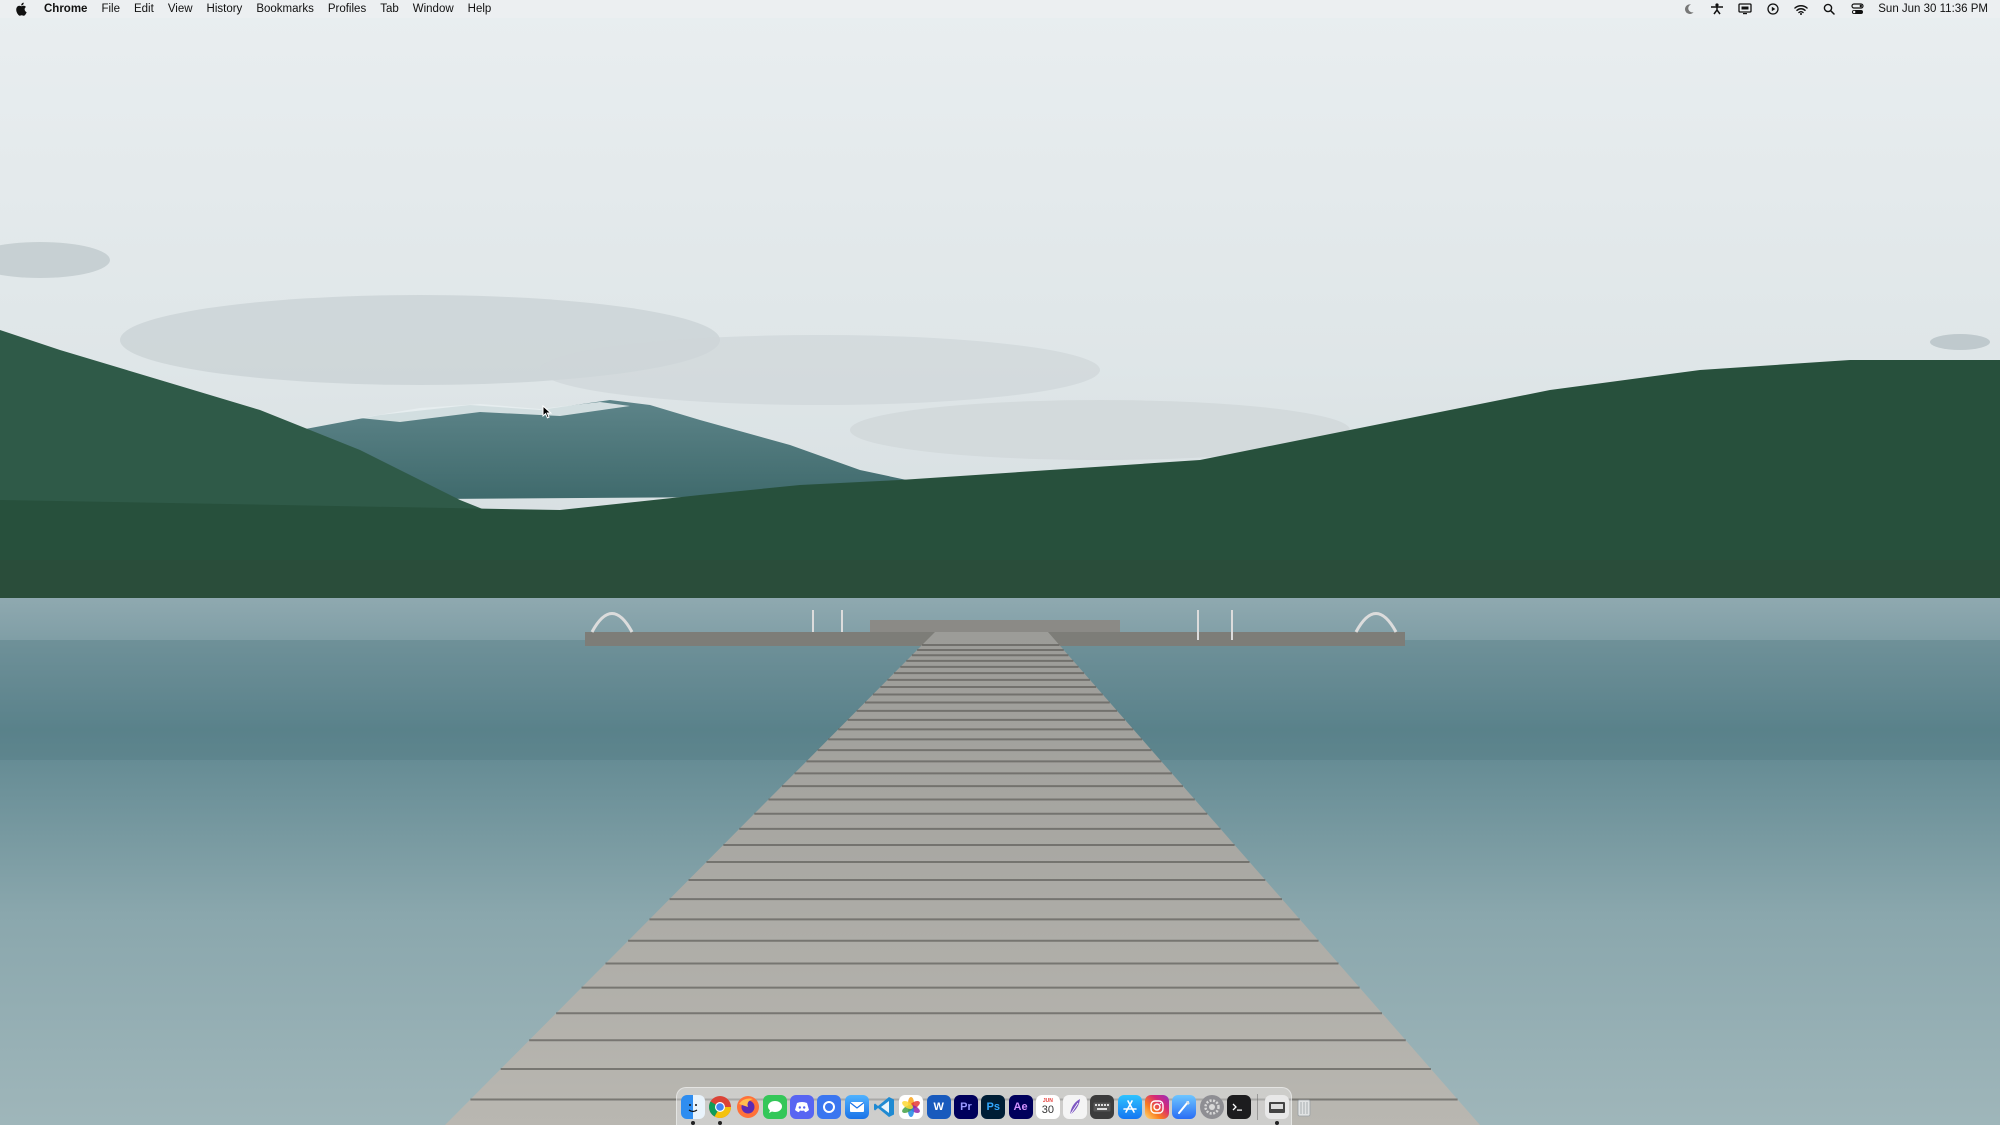  What do you see at coordinates (65, 9) in the screenshot?
I see `menu-app-name: Chrome` at bounding box center [65, 9].